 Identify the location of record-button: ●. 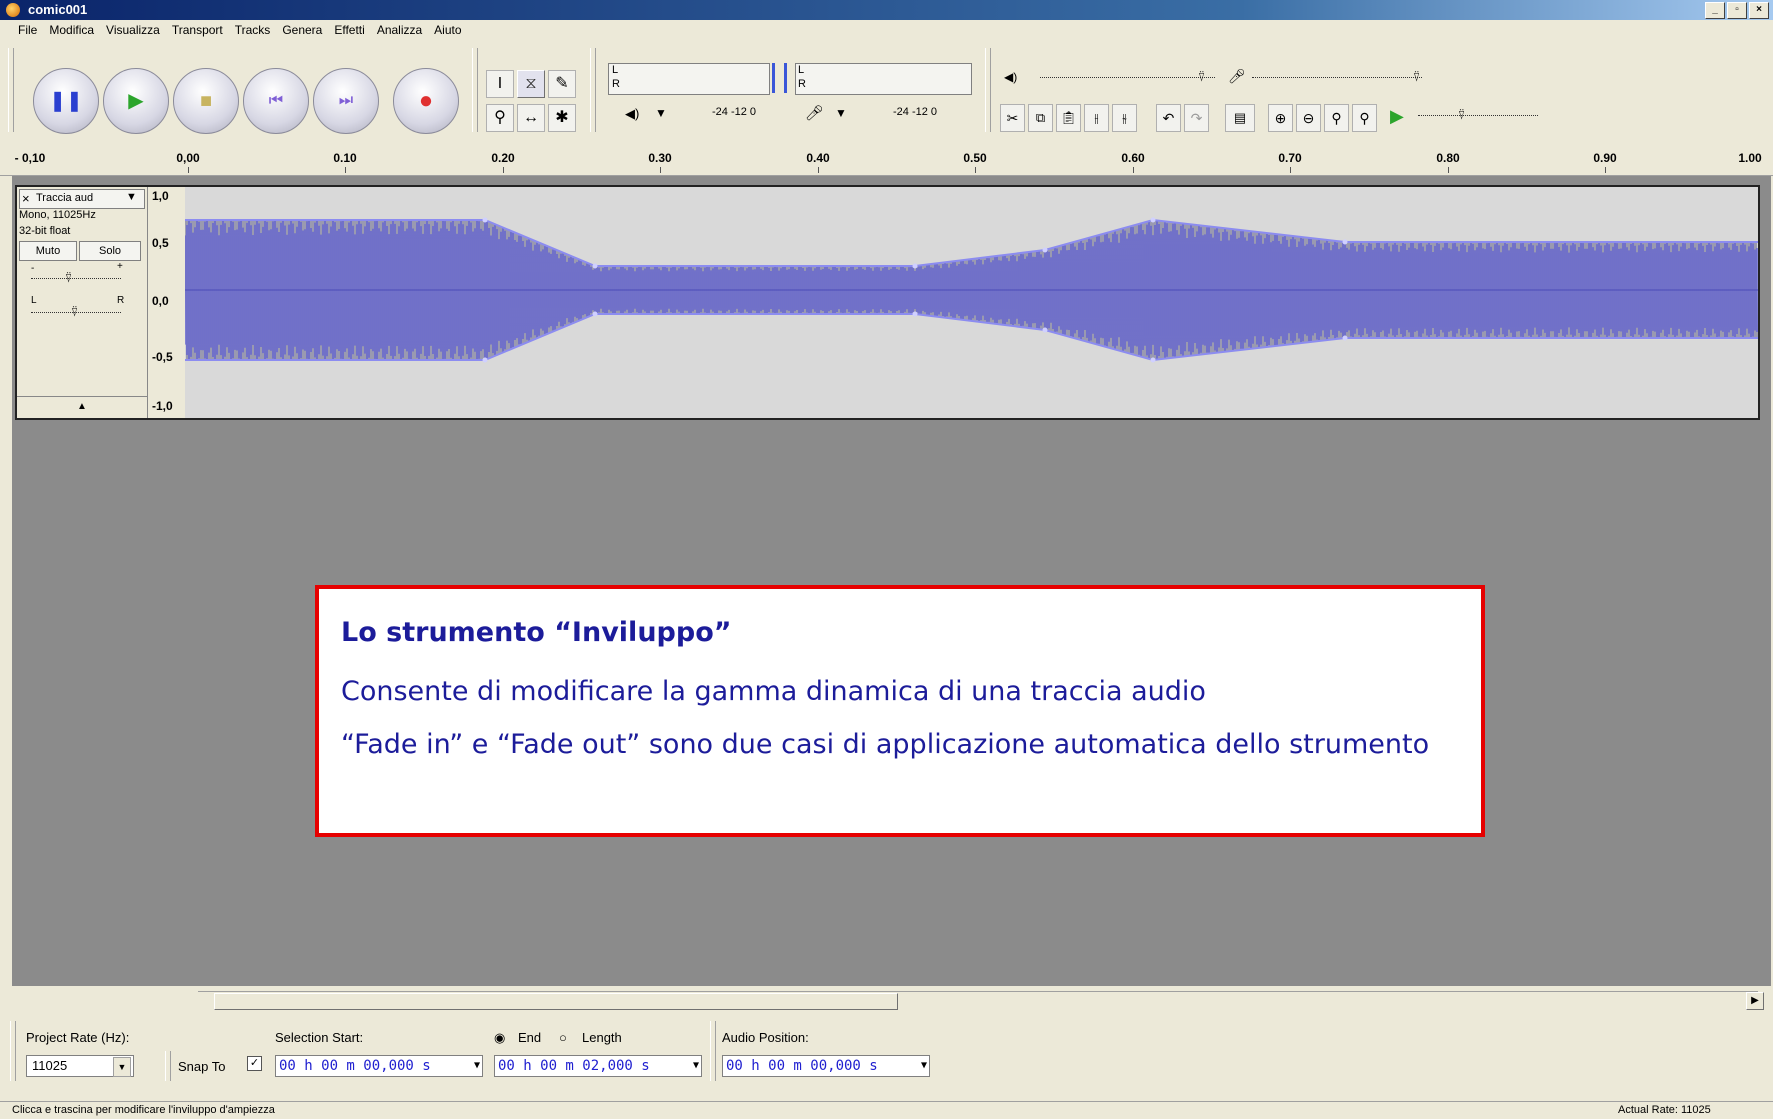
(426, 101).